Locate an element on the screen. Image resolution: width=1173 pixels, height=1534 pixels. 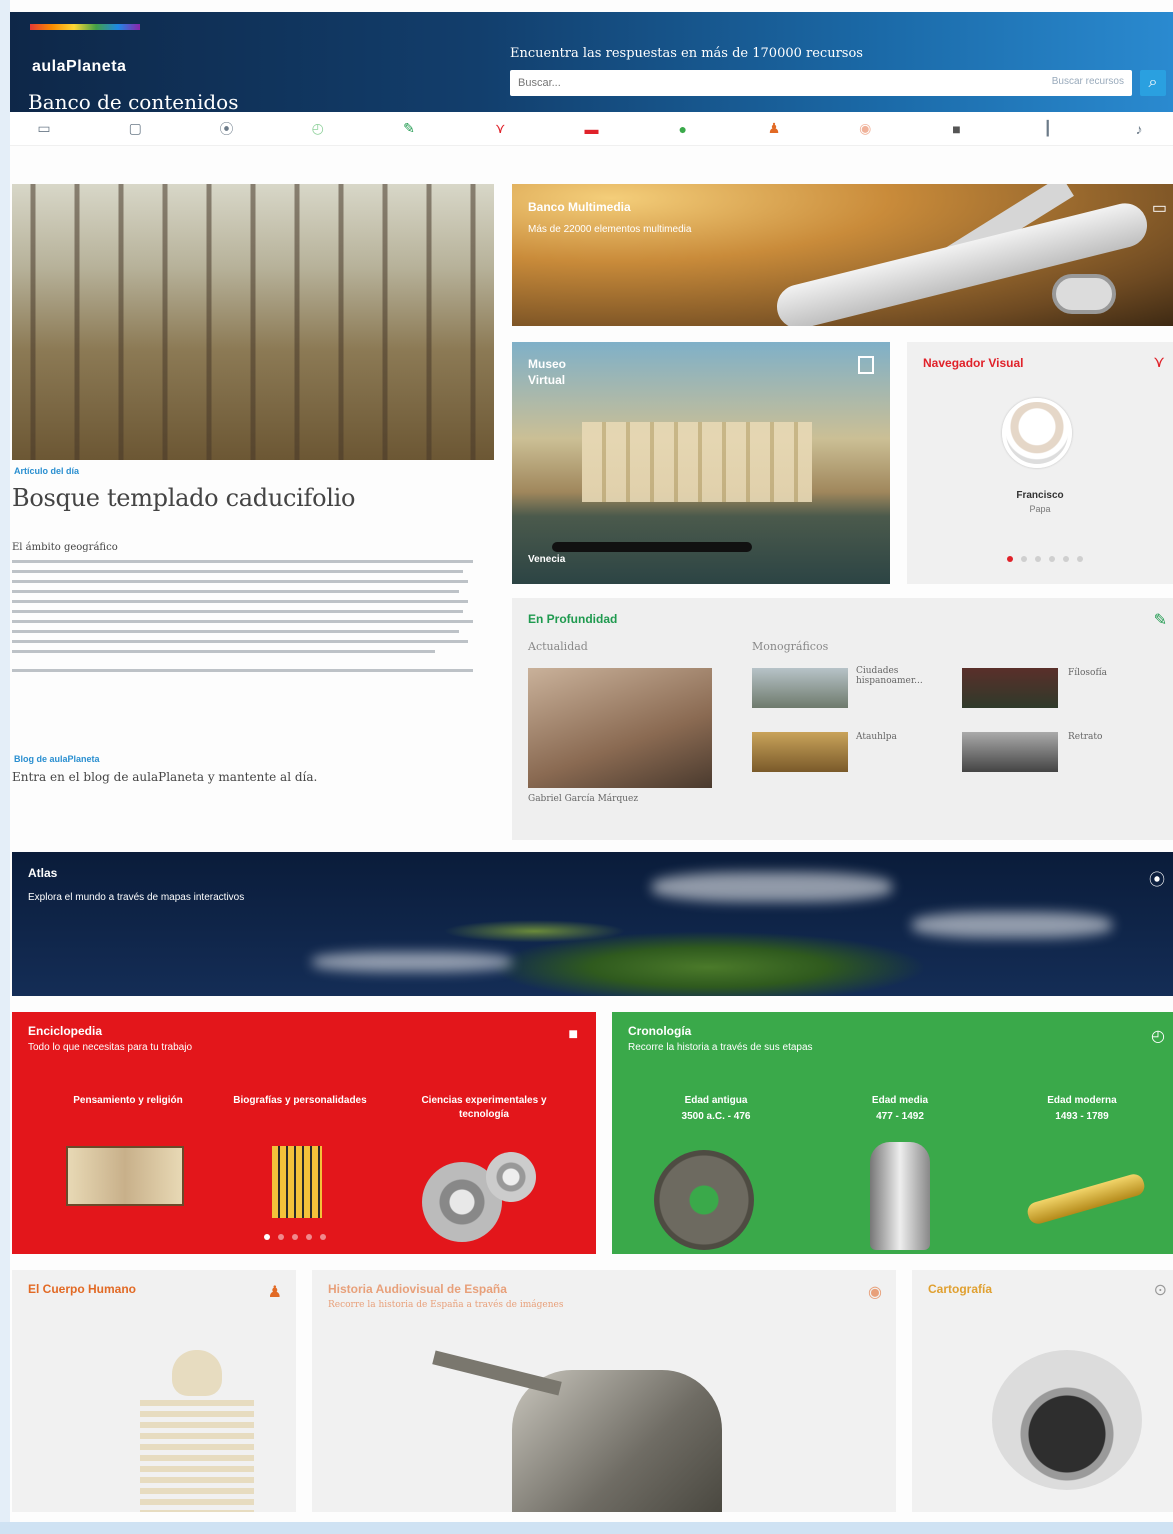
logo: aulaPlaneta is located at coordinates (79, 67).